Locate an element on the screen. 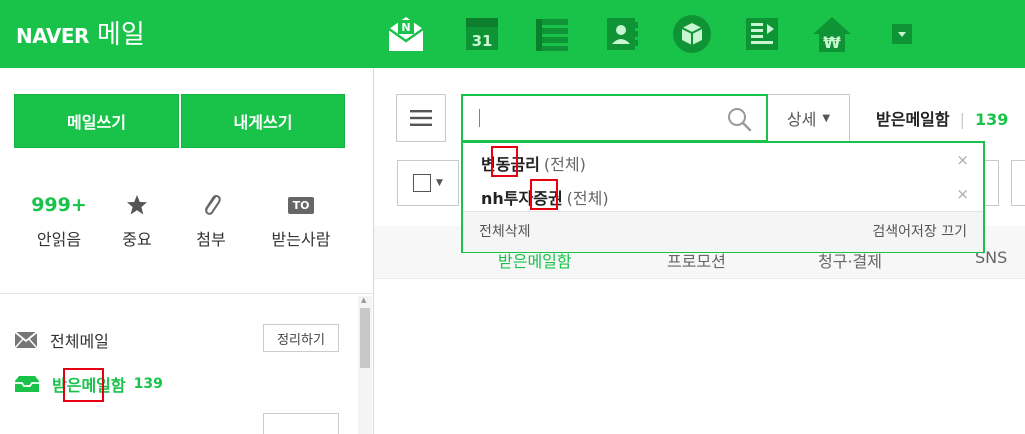  paperclip-icon is located at coordinates (213, 205).